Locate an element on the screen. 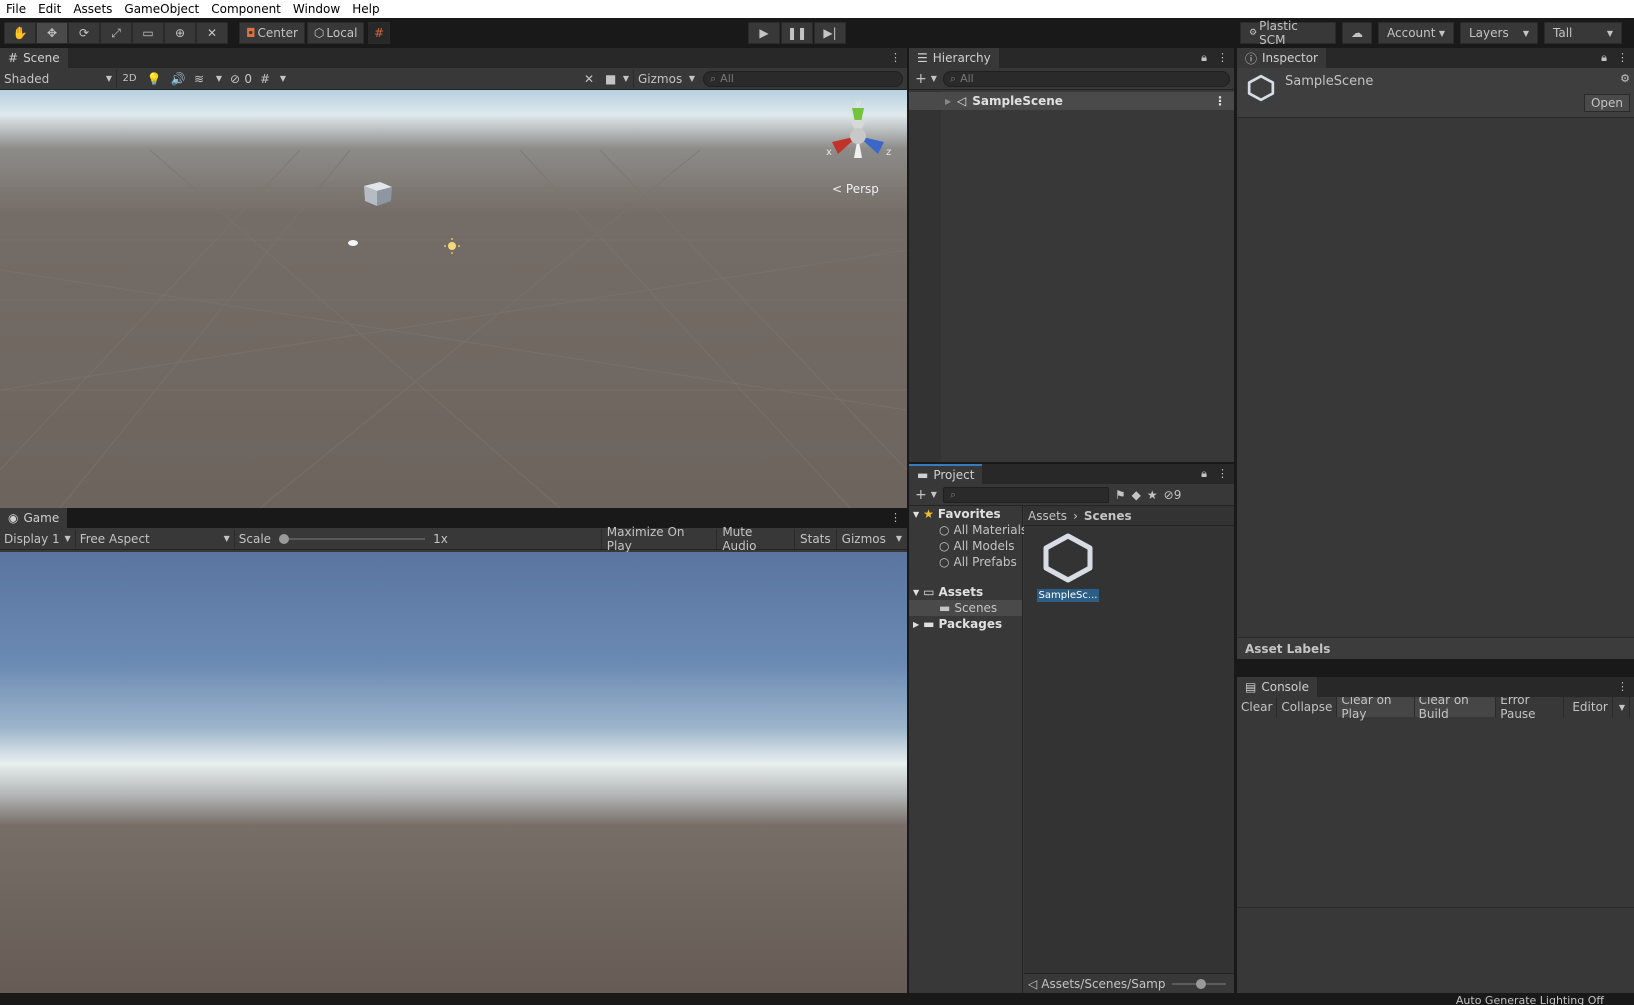 This screenshot has height=1005, width=1634. tab-hierarchy: ☰ Hierarchy is located at coordinates (954, 58).